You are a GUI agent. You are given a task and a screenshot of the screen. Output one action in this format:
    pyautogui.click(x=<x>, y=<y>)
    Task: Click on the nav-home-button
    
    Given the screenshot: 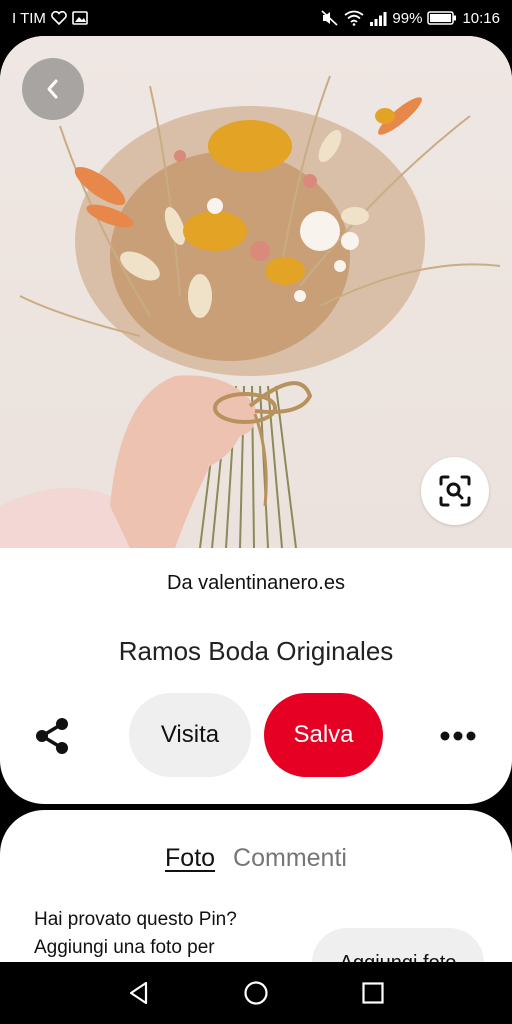 What is the action you would take?
    pyautogui.click(x=256, y=993)
    